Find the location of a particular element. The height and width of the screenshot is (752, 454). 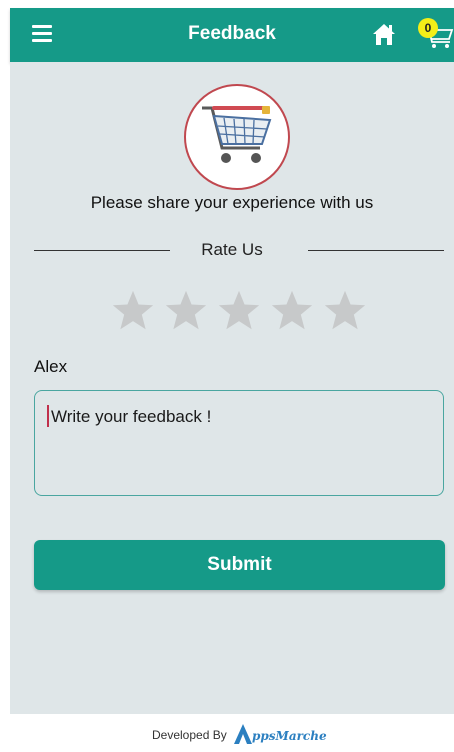

share-experience-text: Please share your experience with us is located at coordinates (232, 202).